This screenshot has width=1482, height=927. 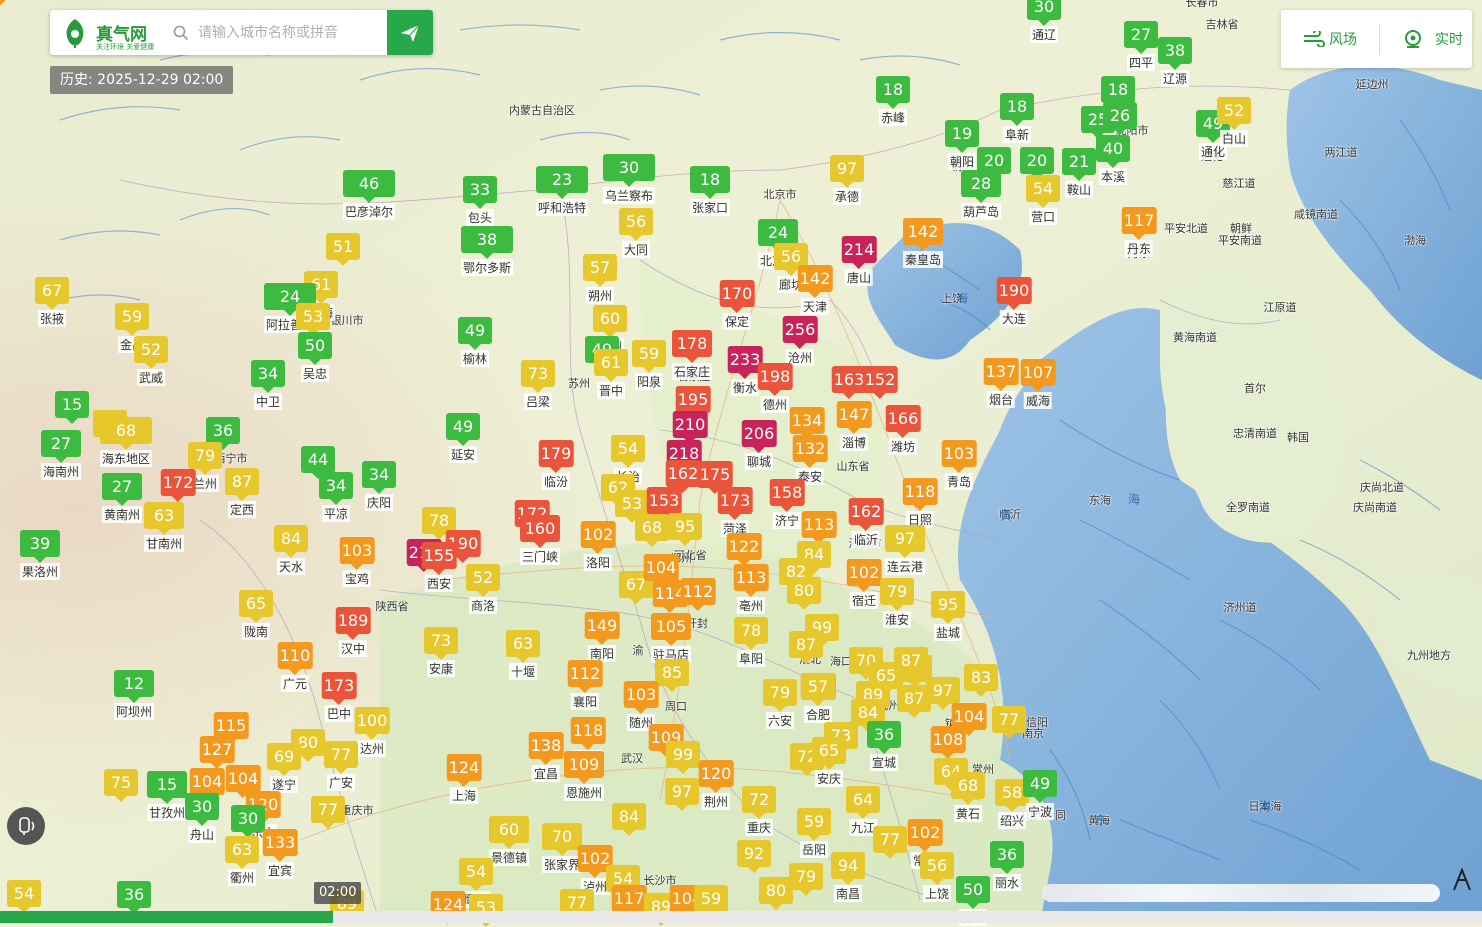 I want to click on aqi-marker: 162, so click(x=683, y=476).